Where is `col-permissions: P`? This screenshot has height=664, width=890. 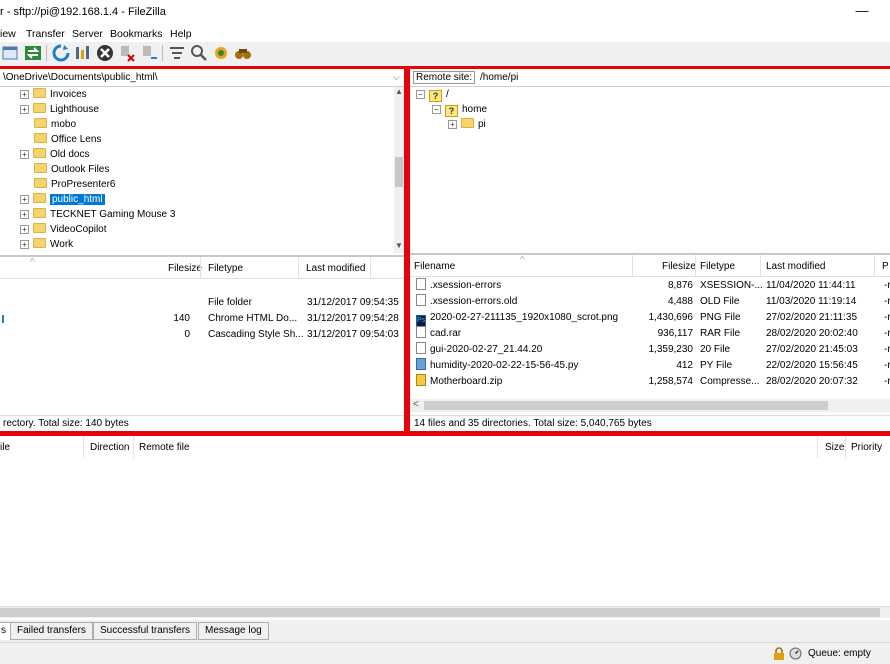 col-permissions: P is located at coordinates (885, 266).